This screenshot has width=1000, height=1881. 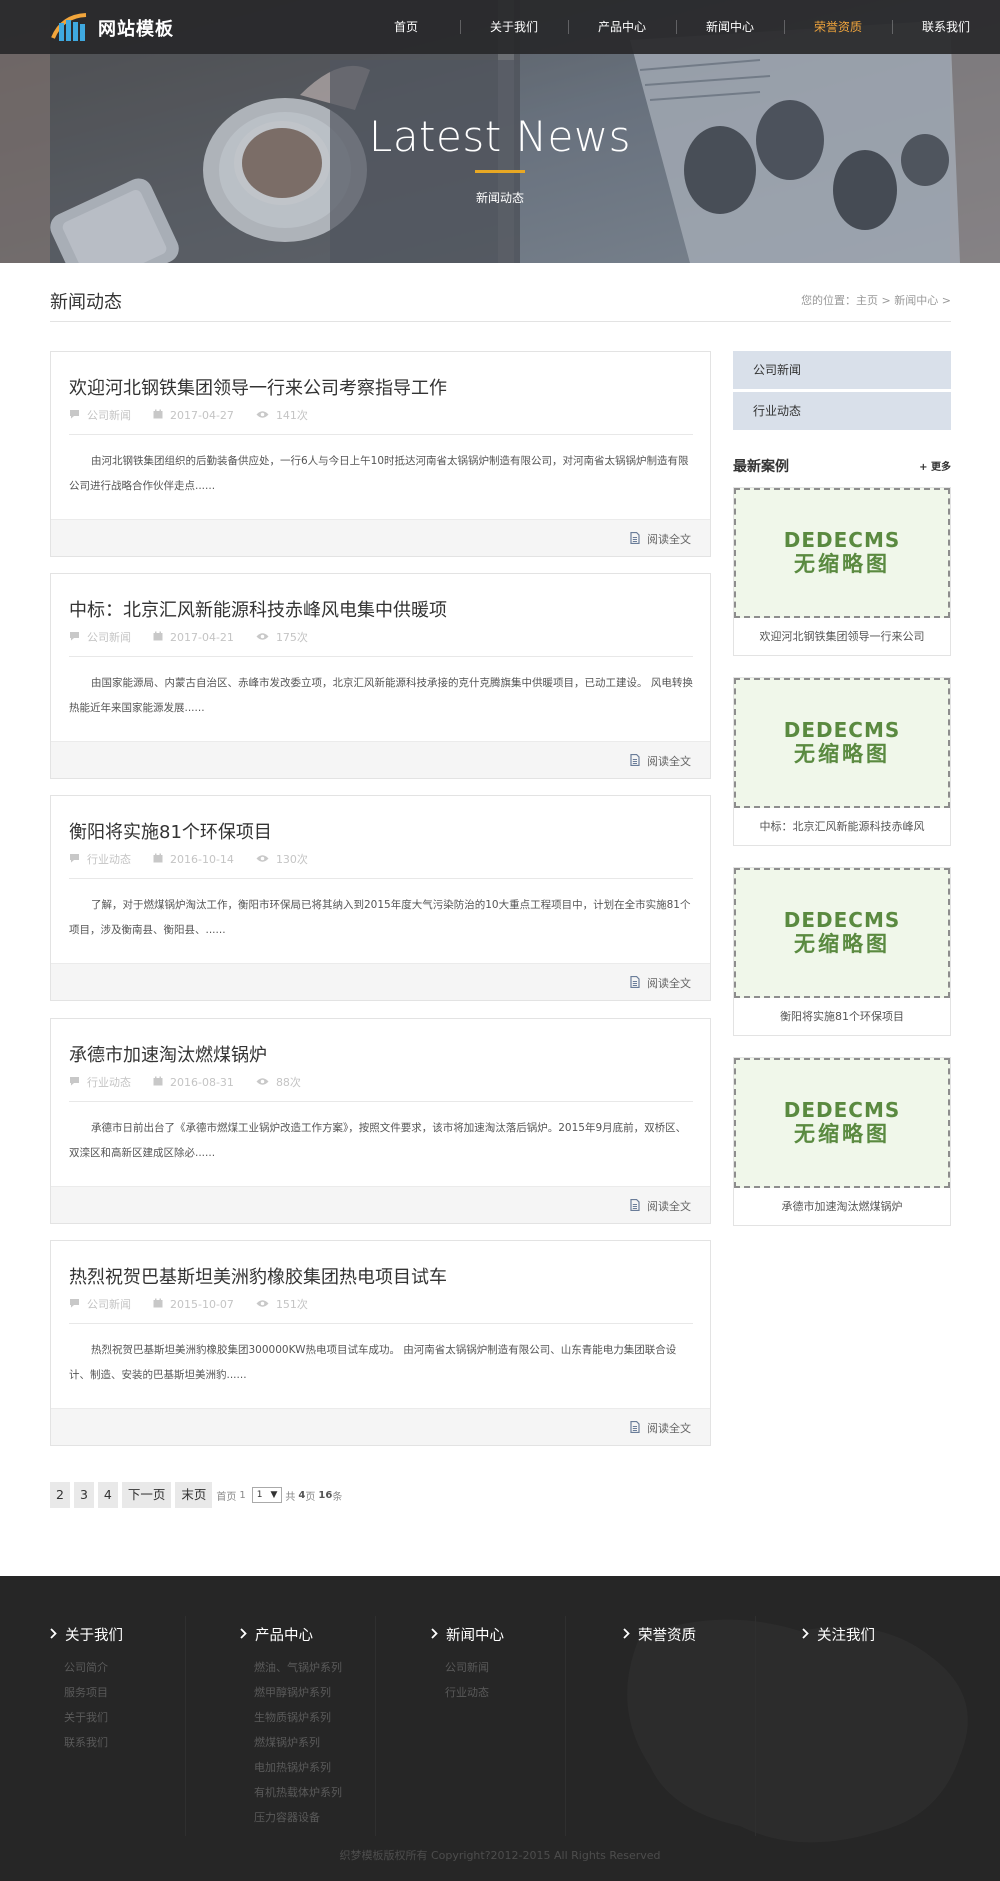 I want to click on article-title: 热烈祝贺巴基斯坦美洲豹橡胶集团热电项目试车, so click(x=258, y=1276).